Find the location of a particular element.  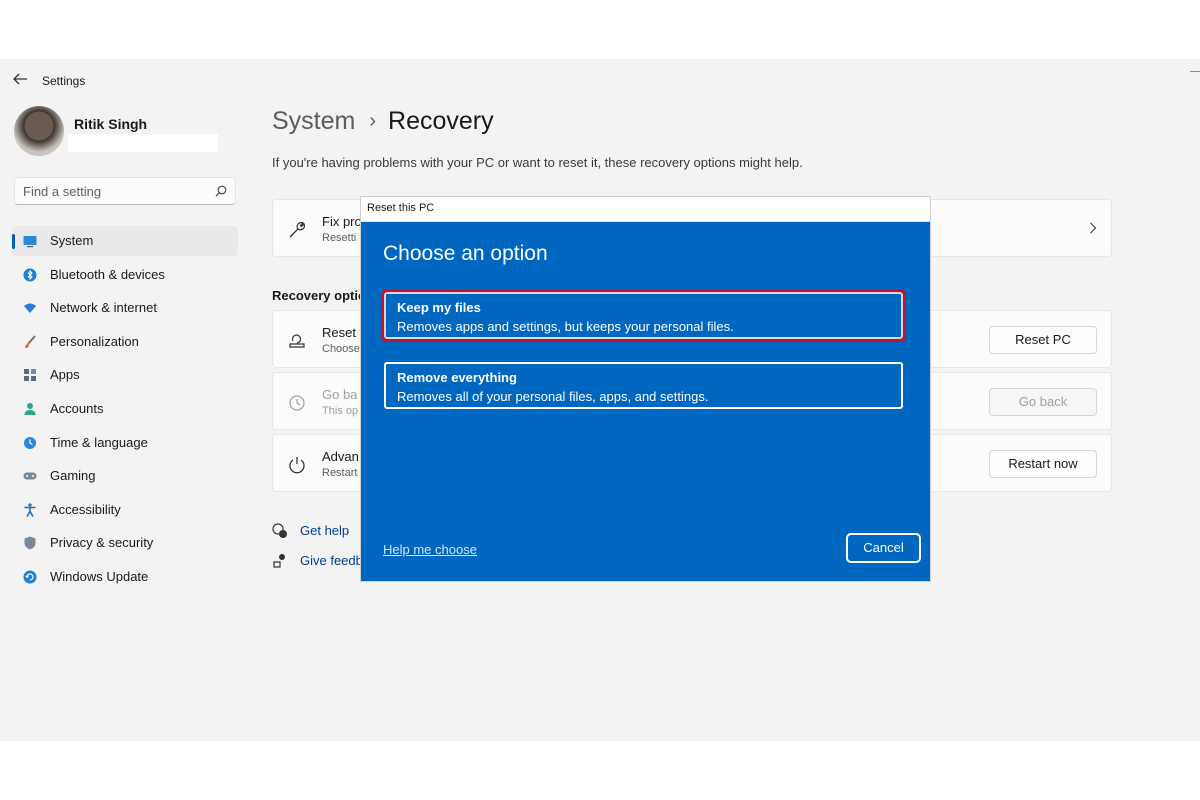

active-indicator is located at coordinates (13, 241).